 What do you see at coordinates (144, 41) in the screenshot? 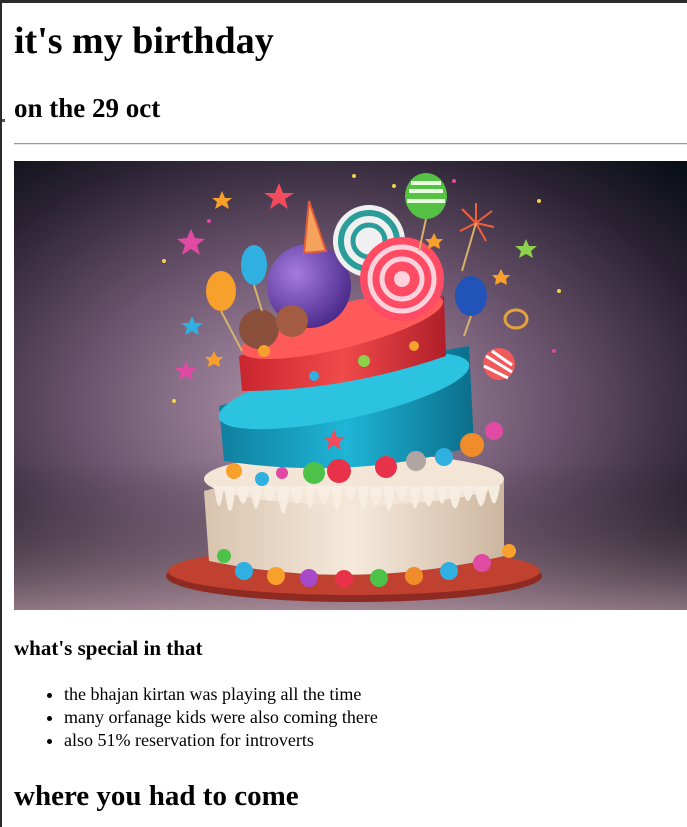
I see `page-title: it's my birthday` at bounding box center [144, 41].